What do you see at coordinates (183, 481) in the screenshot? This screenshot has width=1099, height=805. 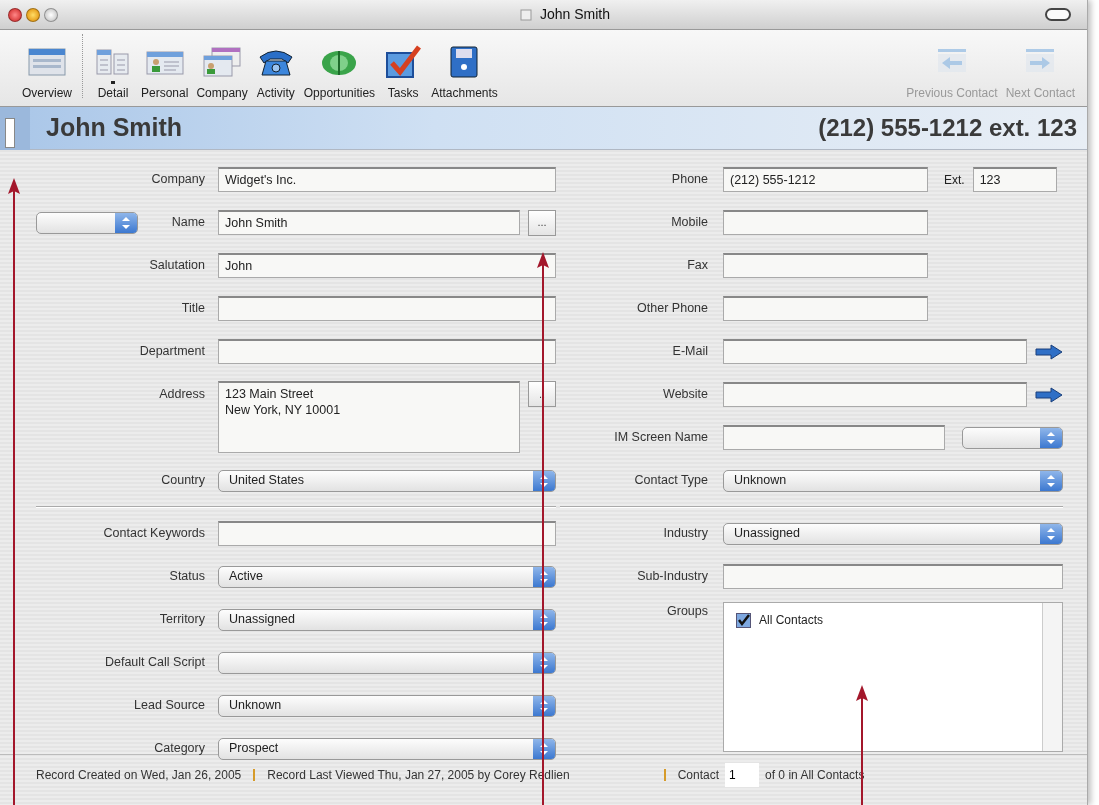 I see `field-label: Country` at bounding box center [183, 481].